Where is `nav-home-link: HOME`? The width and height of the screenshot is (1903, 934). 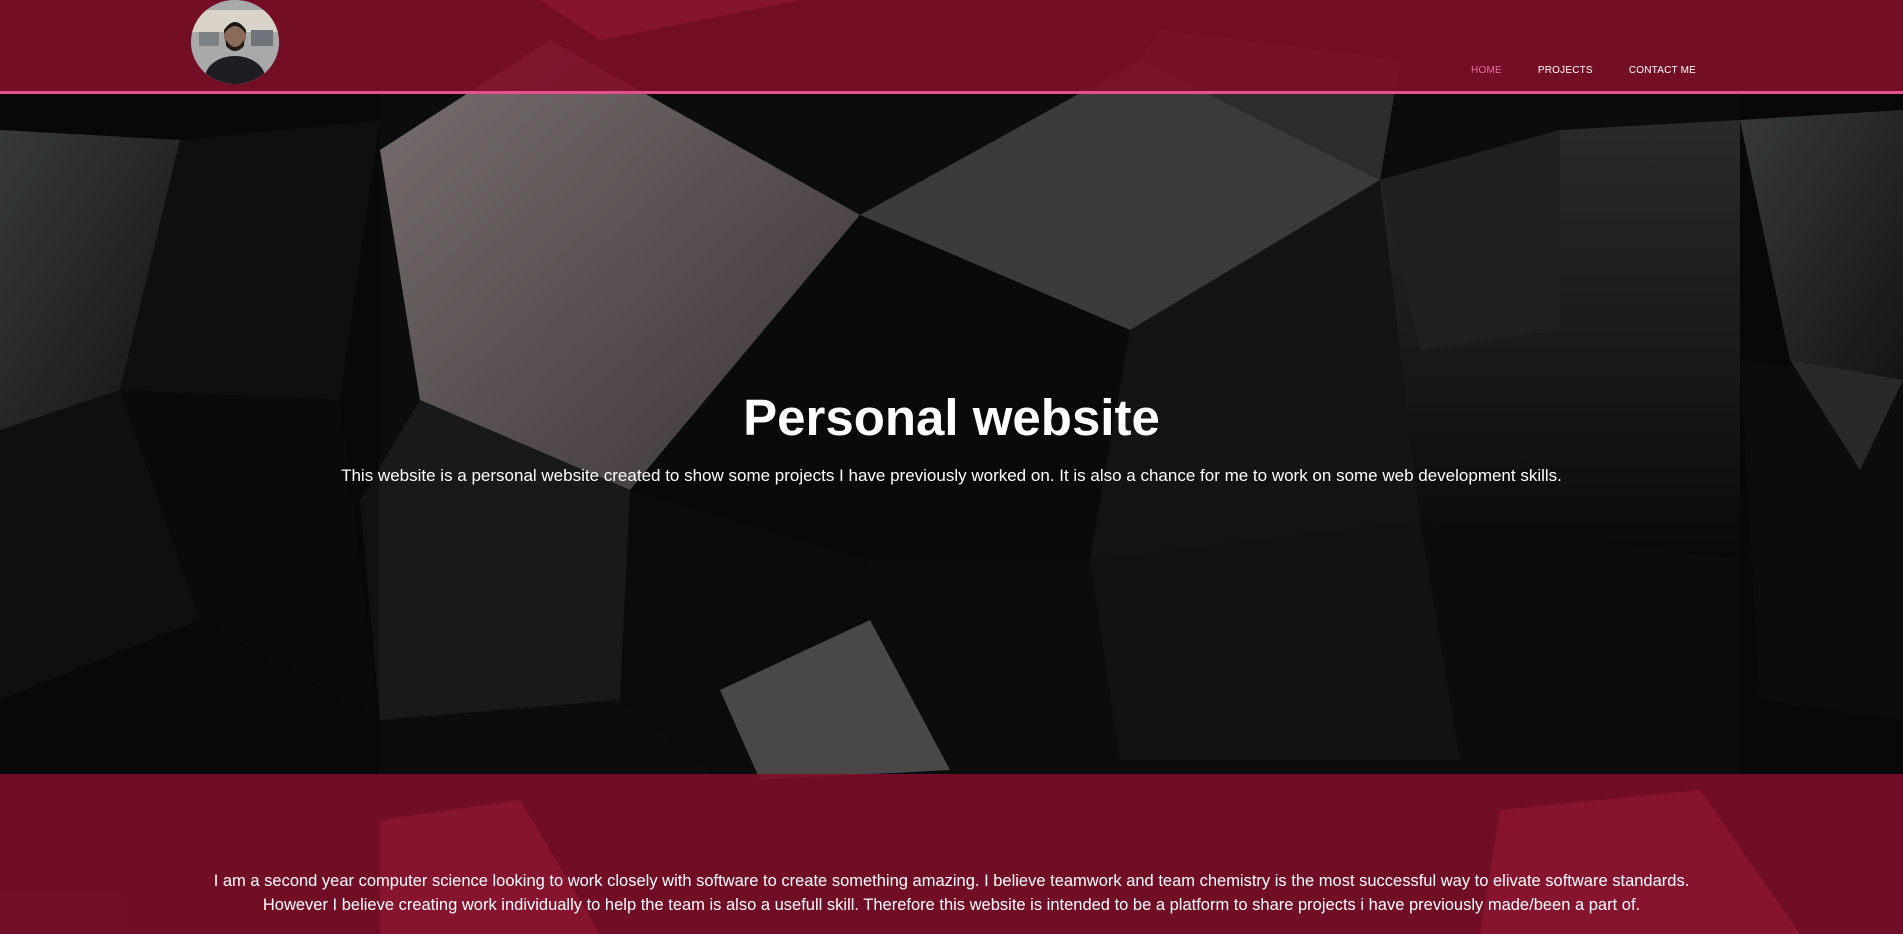
nav-home-link: HOME is located at coordinates (1486, 70).